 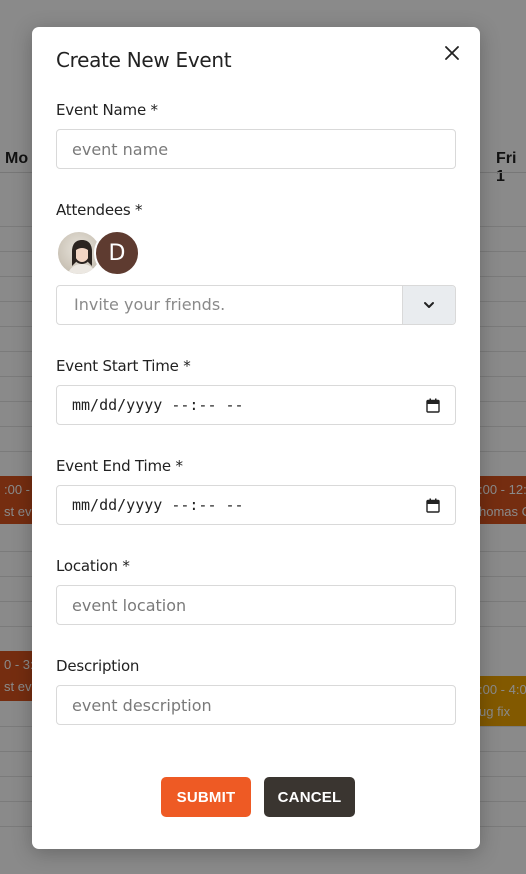 What do you see at coordinates (93, 566) in the screenshot?
I see `location-label: Location *` at bounding box center [93, 566].